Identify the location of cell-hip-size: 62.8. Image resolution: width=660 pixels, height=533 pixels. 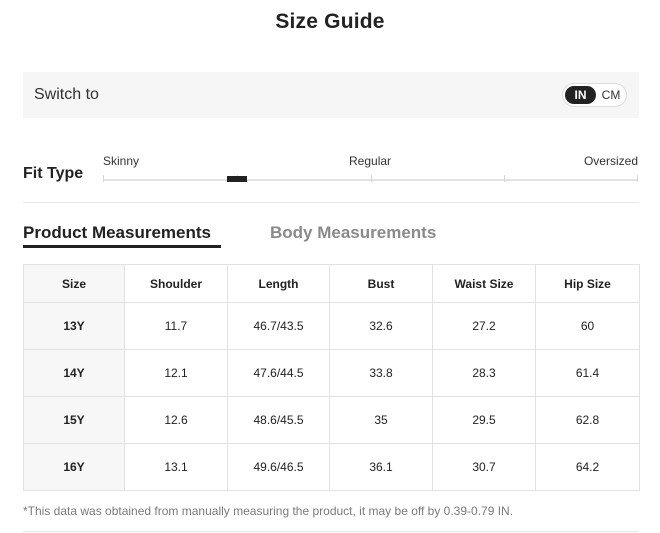
(587, 420).